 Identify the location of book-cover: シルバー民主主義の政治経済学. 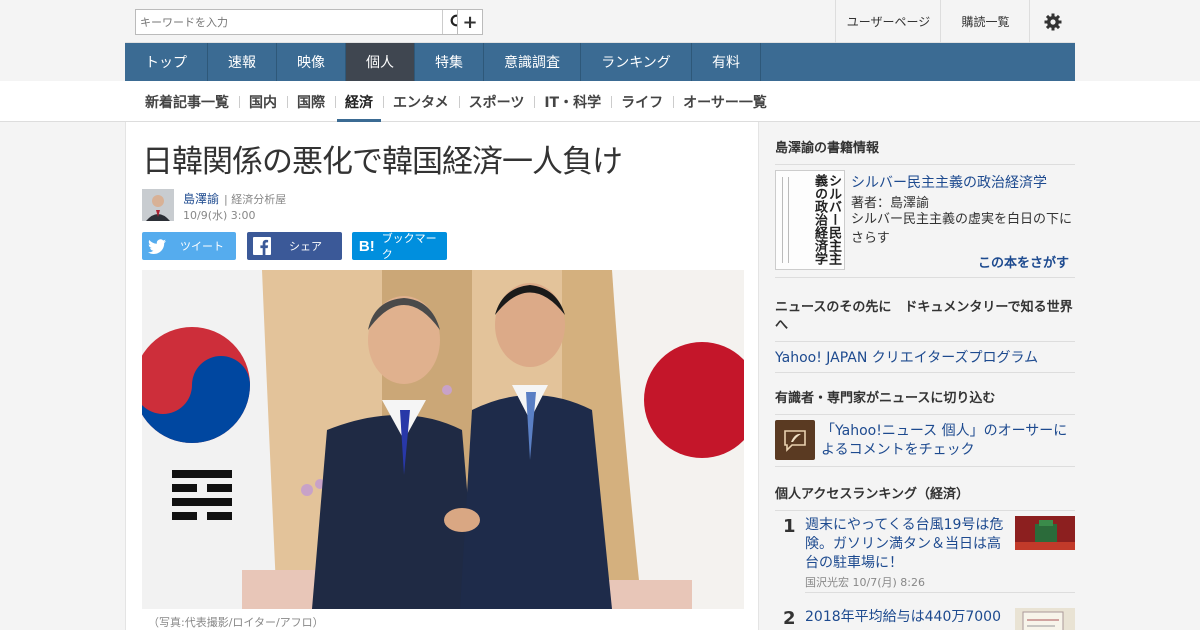
(810, 220).